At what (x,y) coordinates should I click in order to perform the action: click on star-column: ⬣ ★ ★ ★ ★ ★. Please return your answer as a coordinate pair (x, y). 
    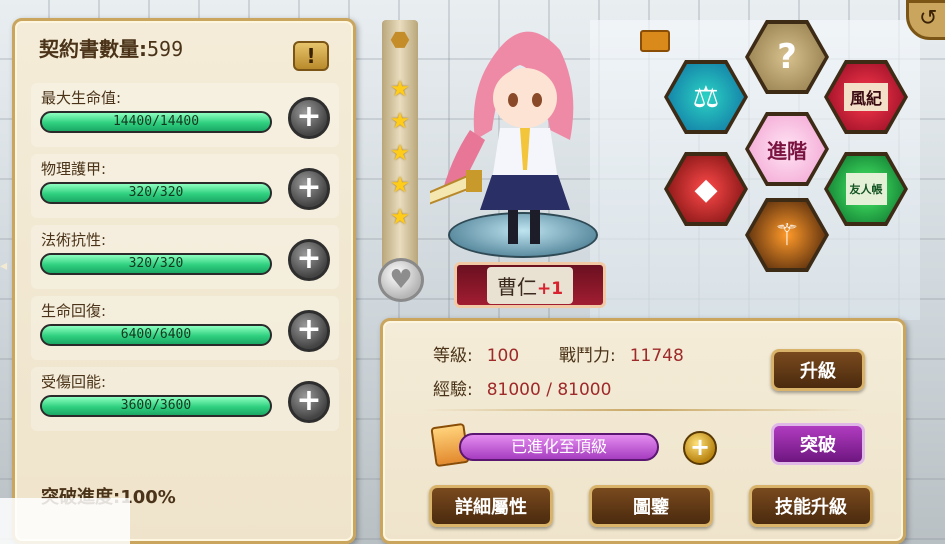
    Looking at the image, I should click on (400, 145).